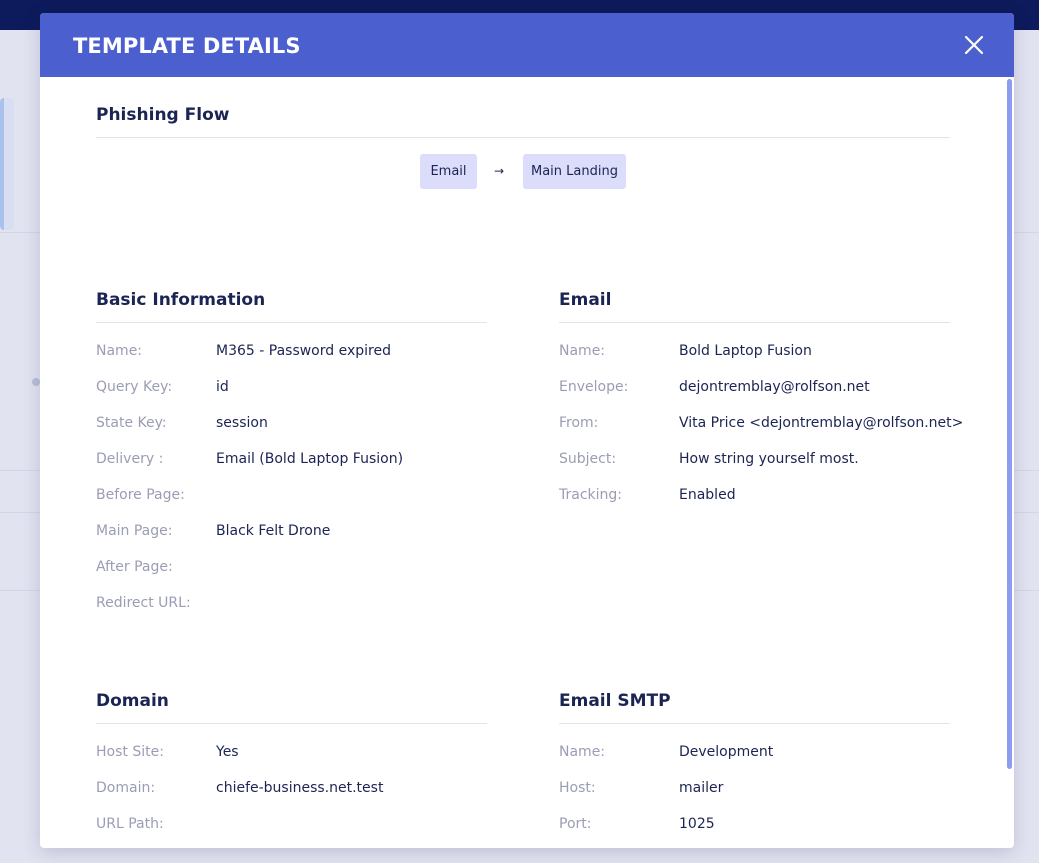 Image resolution: width=1039 pixels, height=863 pixels. I want to click on domain-host-site-value: Yes, so click(227, 752).